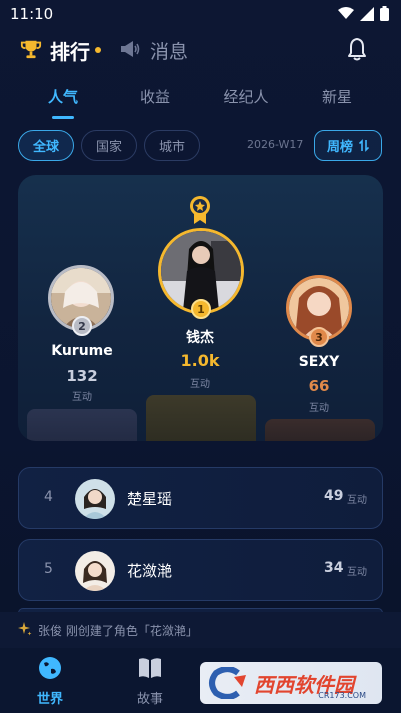  What do you see at coordinates (118, 631) in the screenshot?
I see `activity-text: 张俊 刚创建了角色「花潋滟」` at bounding box center [118, 631].